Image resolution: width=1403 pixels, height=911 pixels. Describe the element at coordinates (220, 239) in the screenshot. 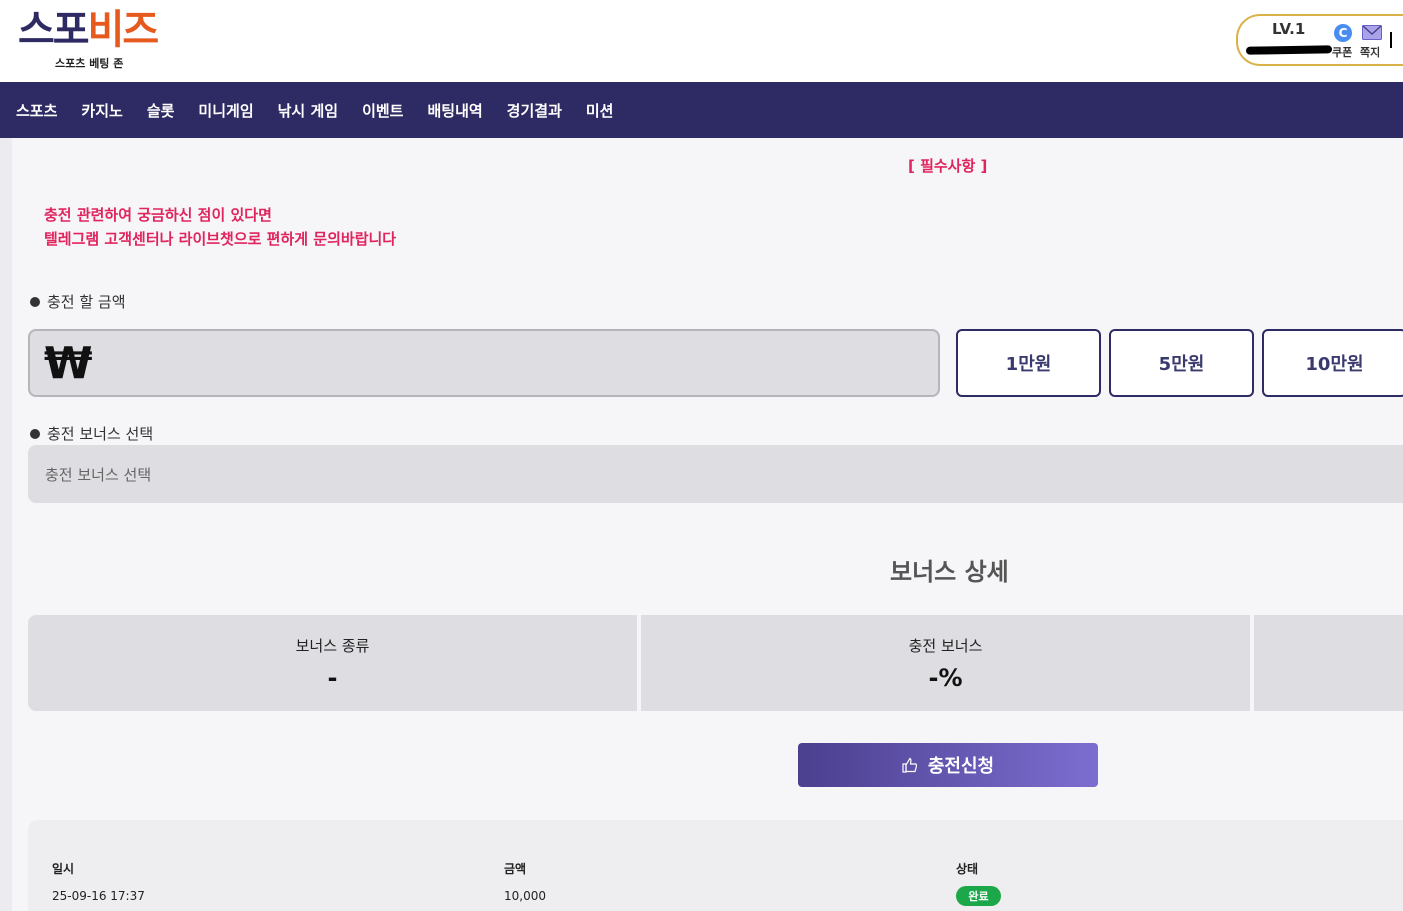

I see `notice-line-2: 텔레그램 고객센터나 라이브챗으로 편하게 문의바랍니다` at that location.